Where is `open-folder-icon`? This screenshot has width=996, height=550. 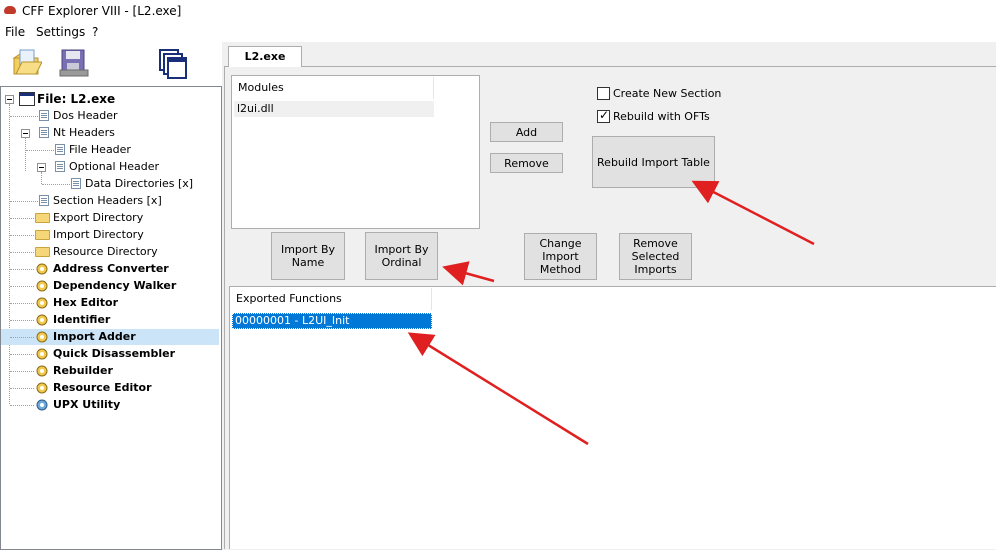
open-folder-icon is located at coordinates (27, 63).